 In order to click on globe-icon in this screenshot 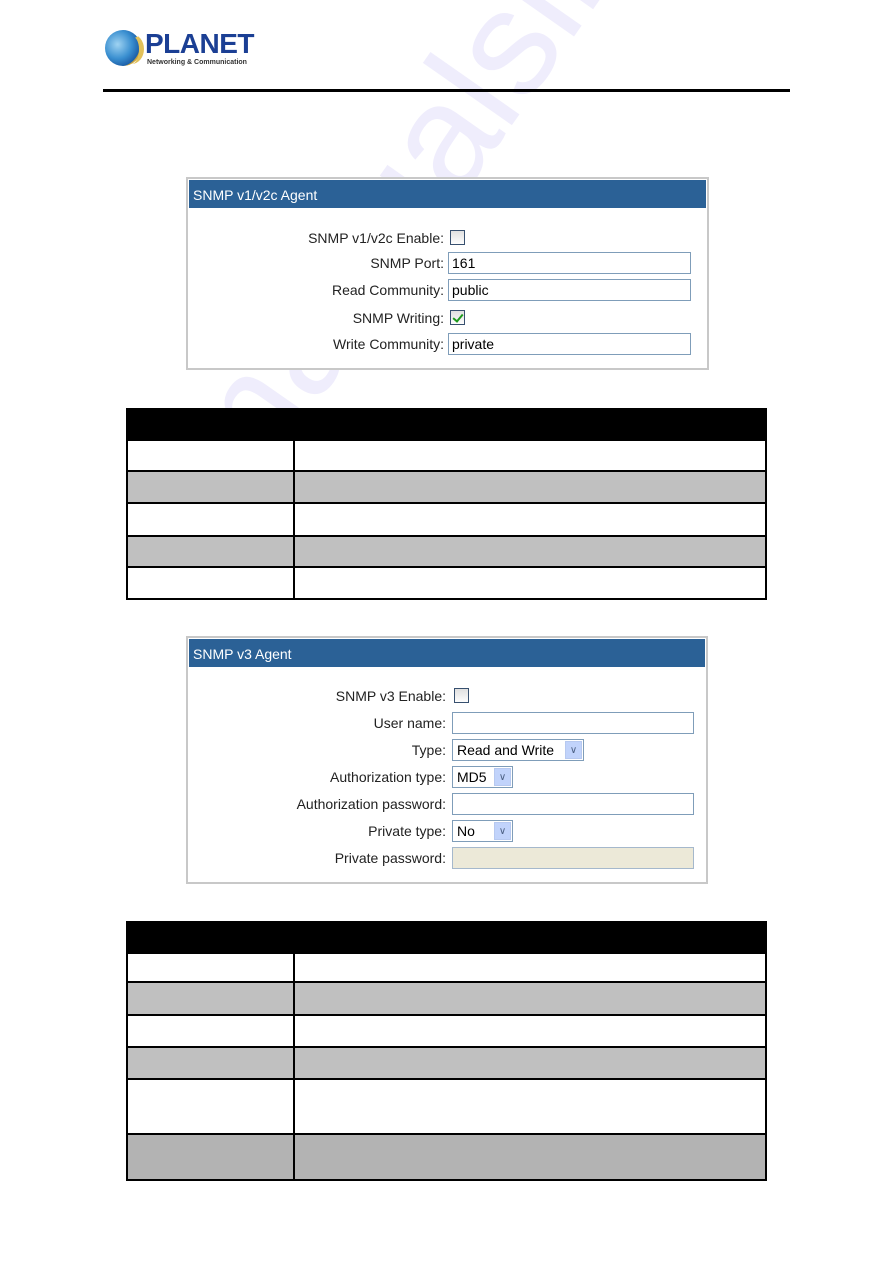, I will do `click(124, 48)`.